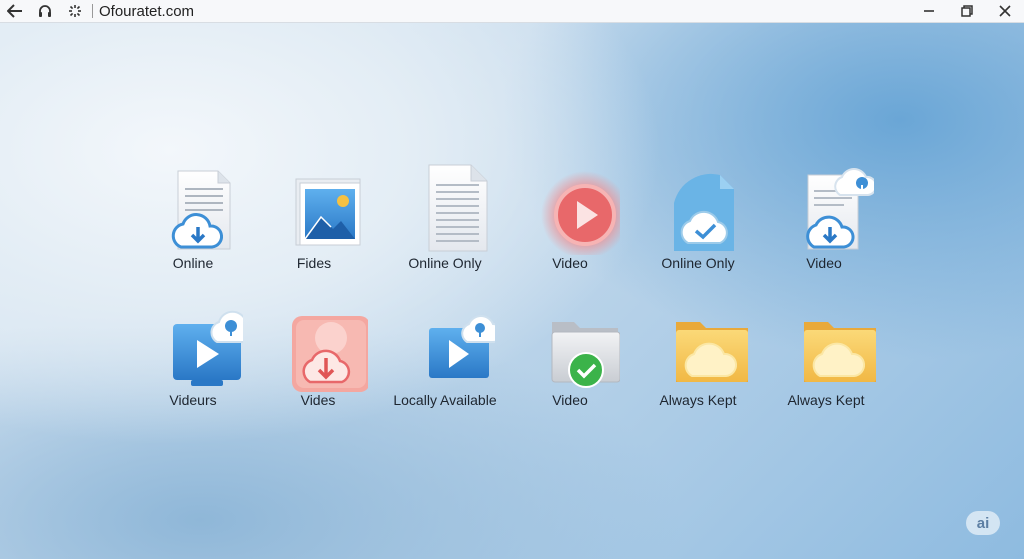 The width and height of the screenshot is (1024, 559). What do you see at coordinates (570, 209) in the screenshot?
I see `video-play-icon` at bounding box center [570, 209].